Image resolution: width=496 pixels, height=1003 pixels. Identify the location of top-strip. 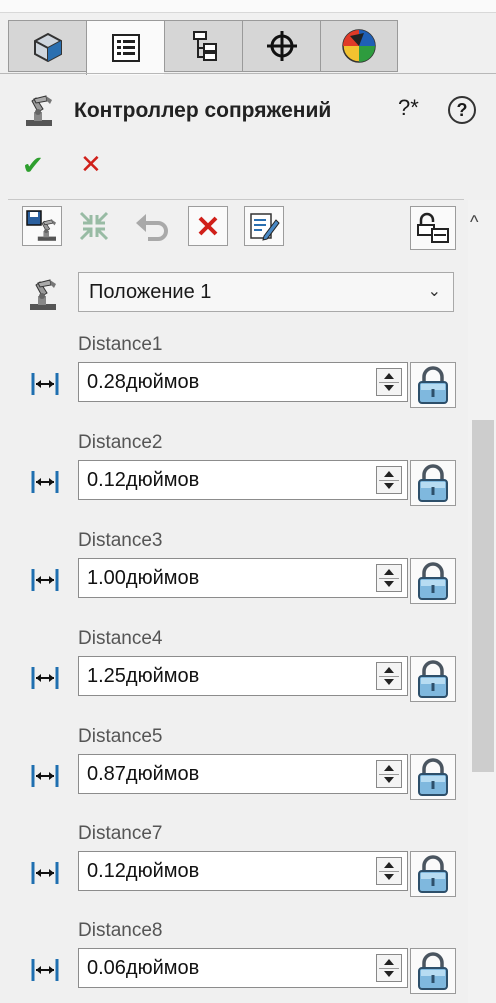
(248, 6).